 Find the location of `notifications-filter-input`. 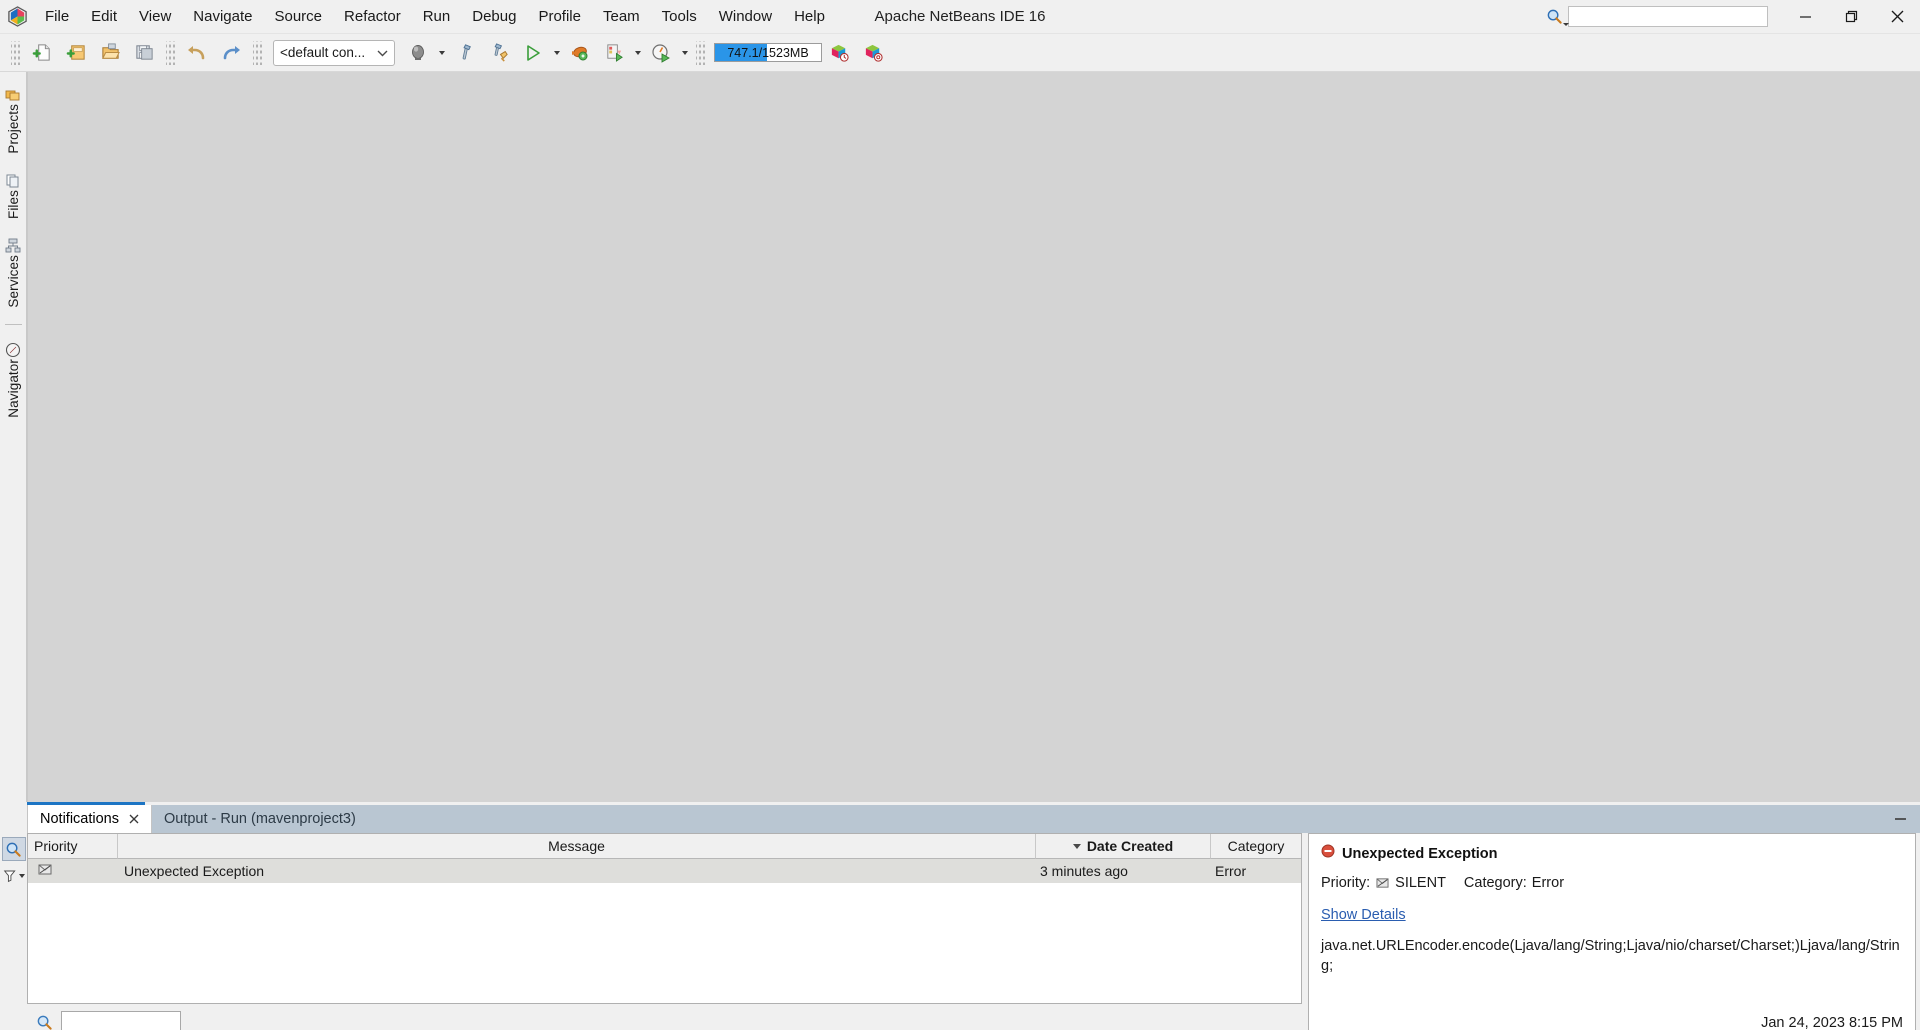

notifications-filter-input is located at coordinates (121, 1020).